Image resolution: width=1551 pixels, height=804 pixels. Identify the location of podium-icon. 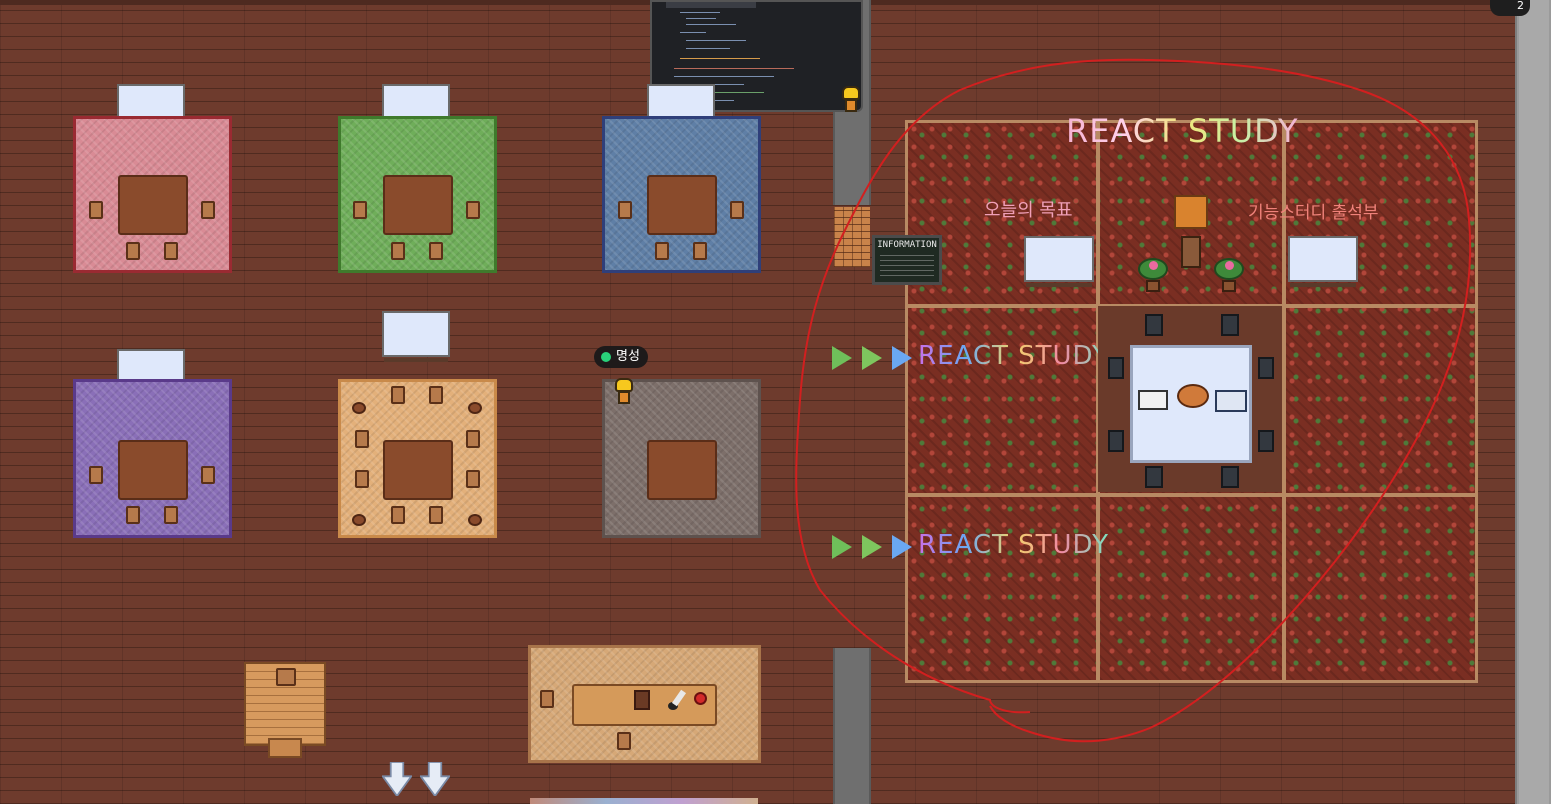
(1191, 252).